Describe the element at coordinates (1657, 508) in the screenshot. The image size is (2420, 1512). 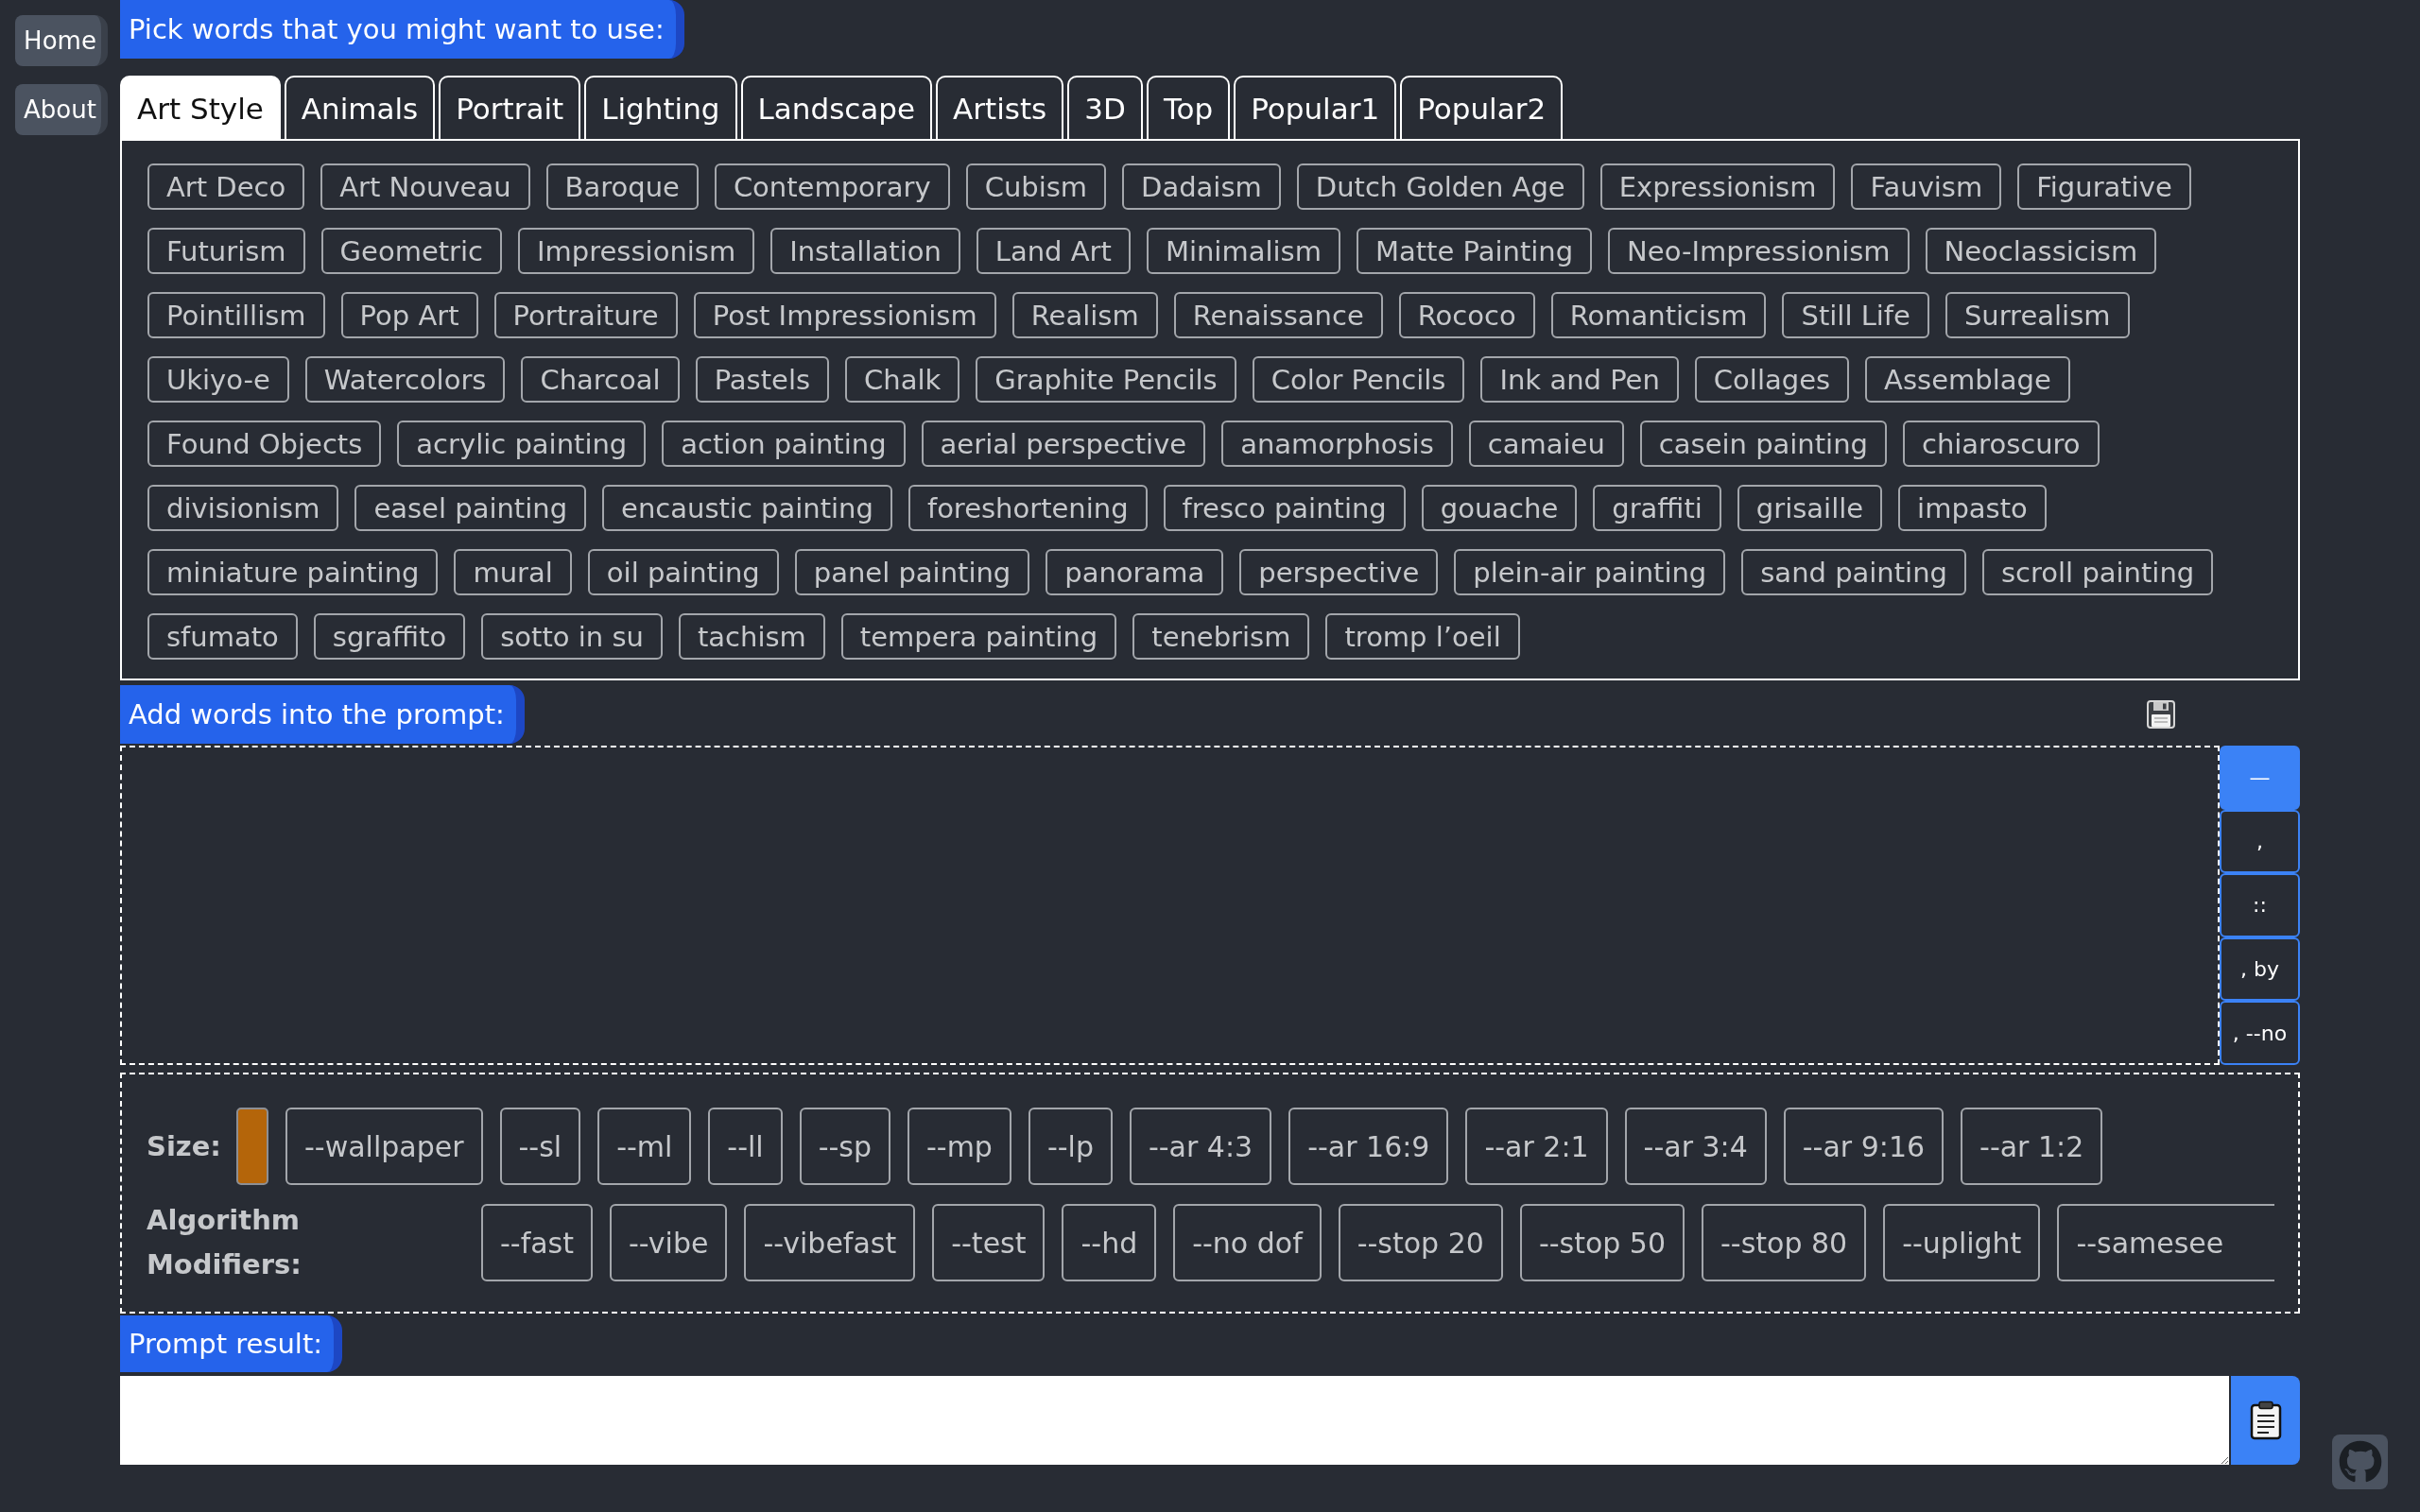
I see `word-tag: graffiti` at that location.